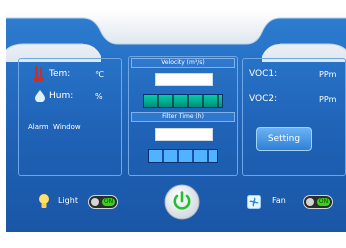 The height and width of the screenshot is (248, 346). I want to click on alarm-window-text: Alarm Window, so click(54, 127).